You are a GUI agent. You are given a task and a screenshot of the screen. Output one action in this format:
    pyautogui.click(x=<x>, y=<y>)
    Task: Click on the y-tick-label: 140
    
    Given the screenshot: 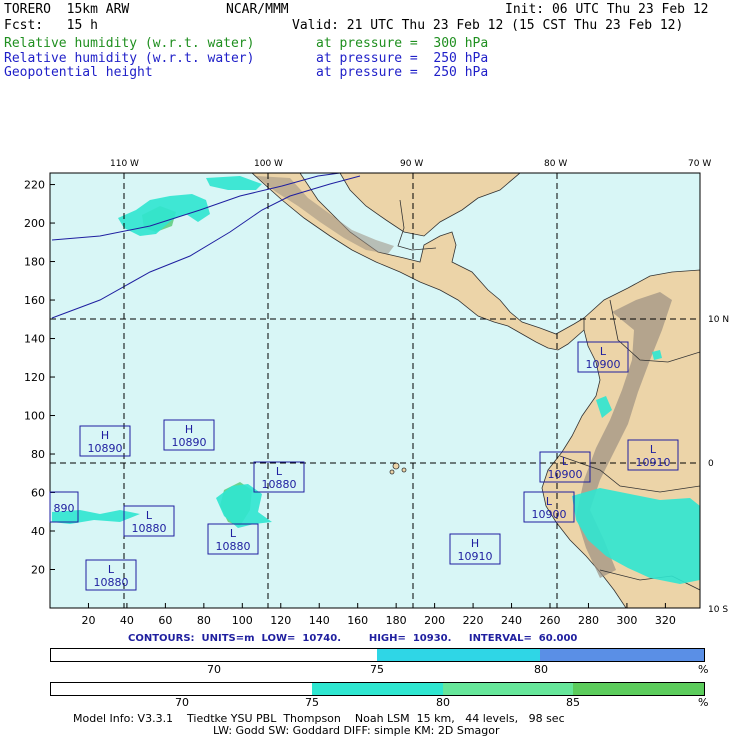 What is the action you would take?
    pyautogui.click(x=34, y=339)
    